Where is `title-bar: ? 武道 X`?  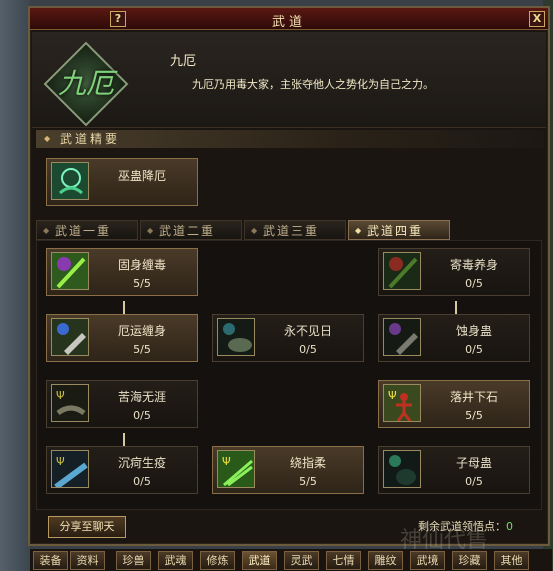 title-bar: ? 武道 X is located at coordinates (289, 19).